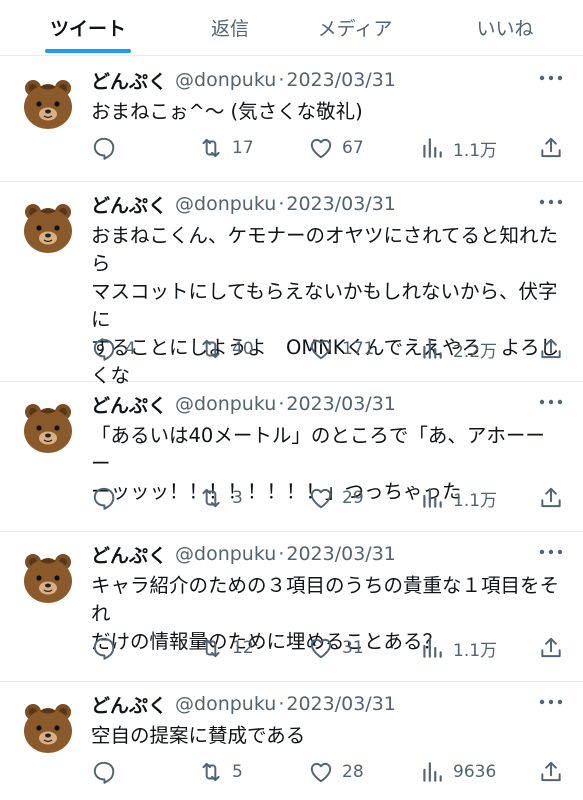 The width and height of the screenshot is (583, 800). What do you see at coordinates (88, 27) in the screenshot?
I see `tab-tweets: ツイート` at bounding box center [88, 27].